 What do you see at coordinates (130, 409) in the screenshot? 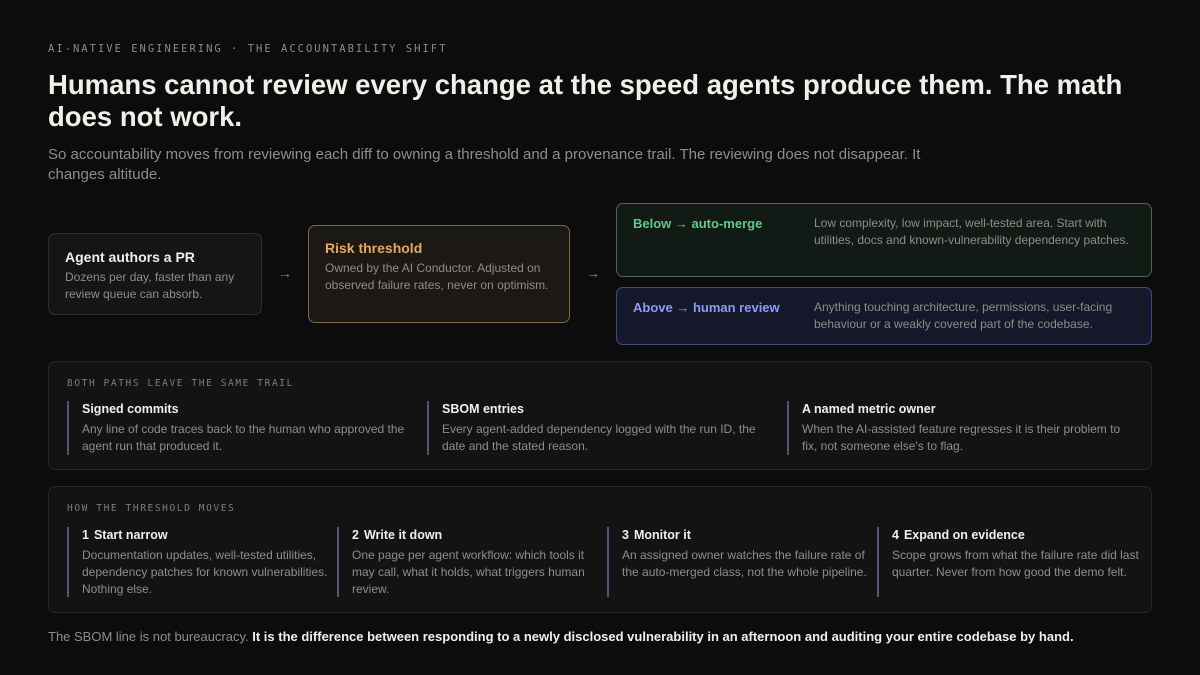
I see `trail-item-title: Signed commits` at bounding box center [130, 409].